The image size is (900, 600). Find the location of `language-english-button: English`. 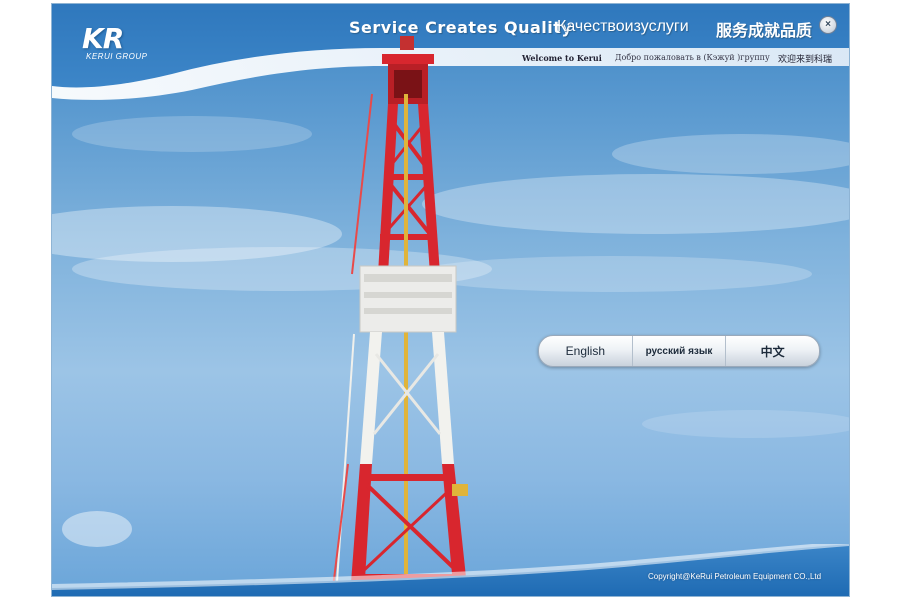

language-english-button: English is located at coordinates (586, 351).